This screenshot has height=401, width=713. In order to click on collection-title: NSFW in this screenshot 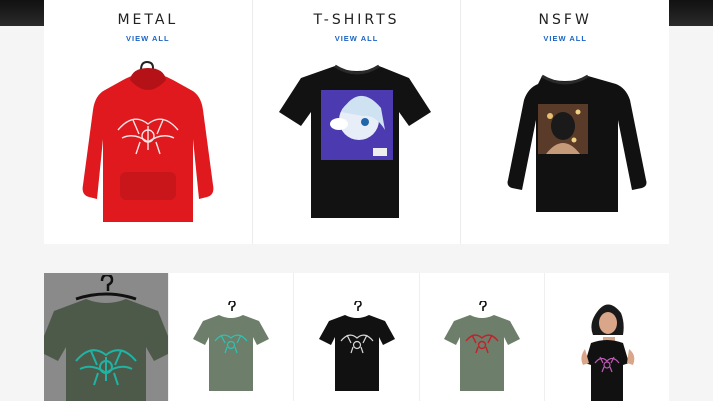, I will do `click(565, 20)`.